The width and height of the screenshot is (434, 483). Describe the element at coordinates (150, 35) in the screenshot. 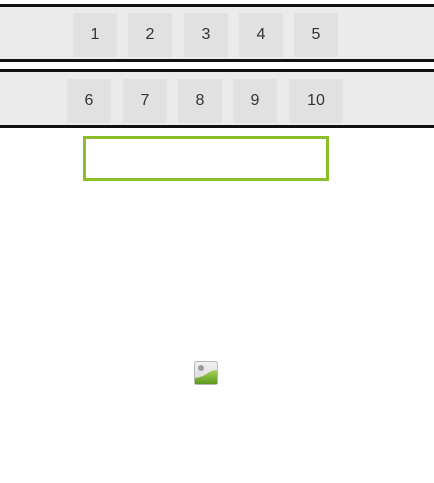

I see `page-button-2: 2` at that location.